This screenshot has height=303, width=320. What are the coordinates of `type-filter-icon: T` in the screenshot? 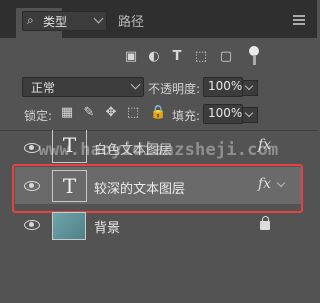 It's located at (177, 57).